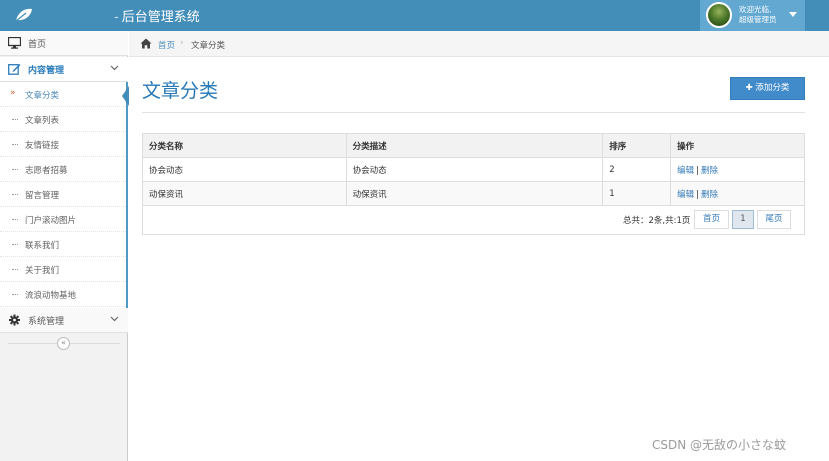 This screenshot has width=829, height=461. I want to click on column-header-name: 分类名称, so click(244, 145).